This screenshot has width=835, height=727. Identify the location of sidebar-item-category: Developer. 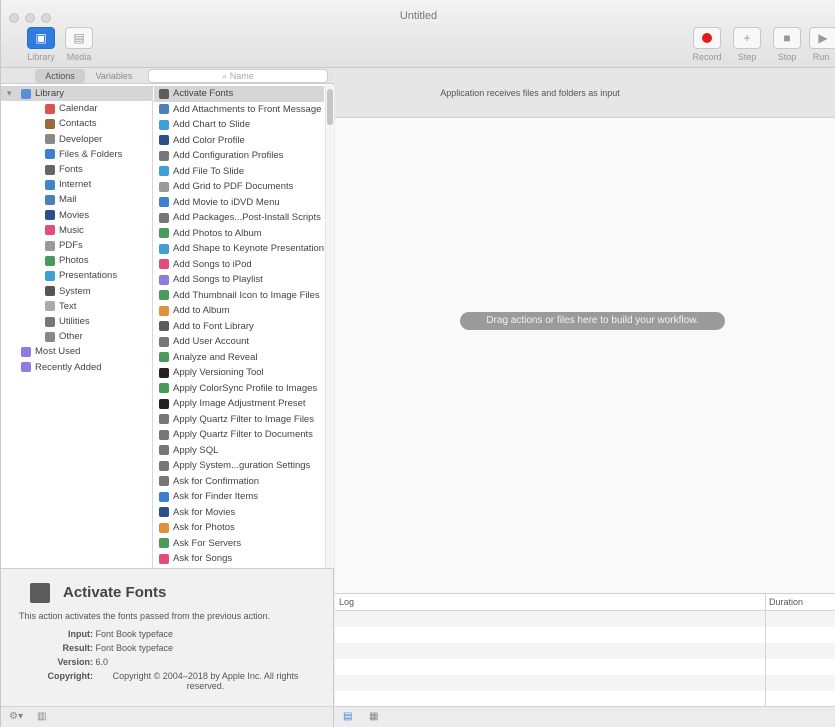
(77, 139).